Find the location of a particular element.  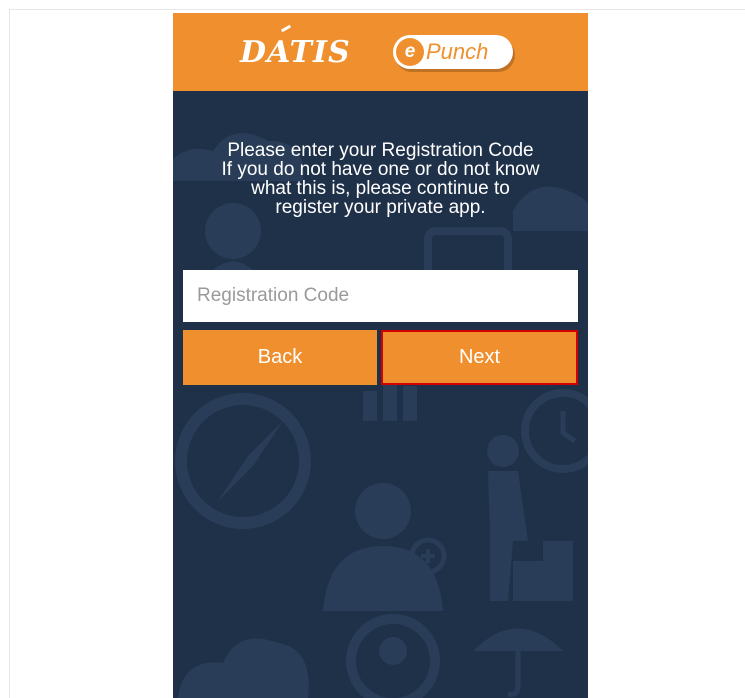

instructions-line-2: If you do not have one or do not know is located at coordinates (380, 169).